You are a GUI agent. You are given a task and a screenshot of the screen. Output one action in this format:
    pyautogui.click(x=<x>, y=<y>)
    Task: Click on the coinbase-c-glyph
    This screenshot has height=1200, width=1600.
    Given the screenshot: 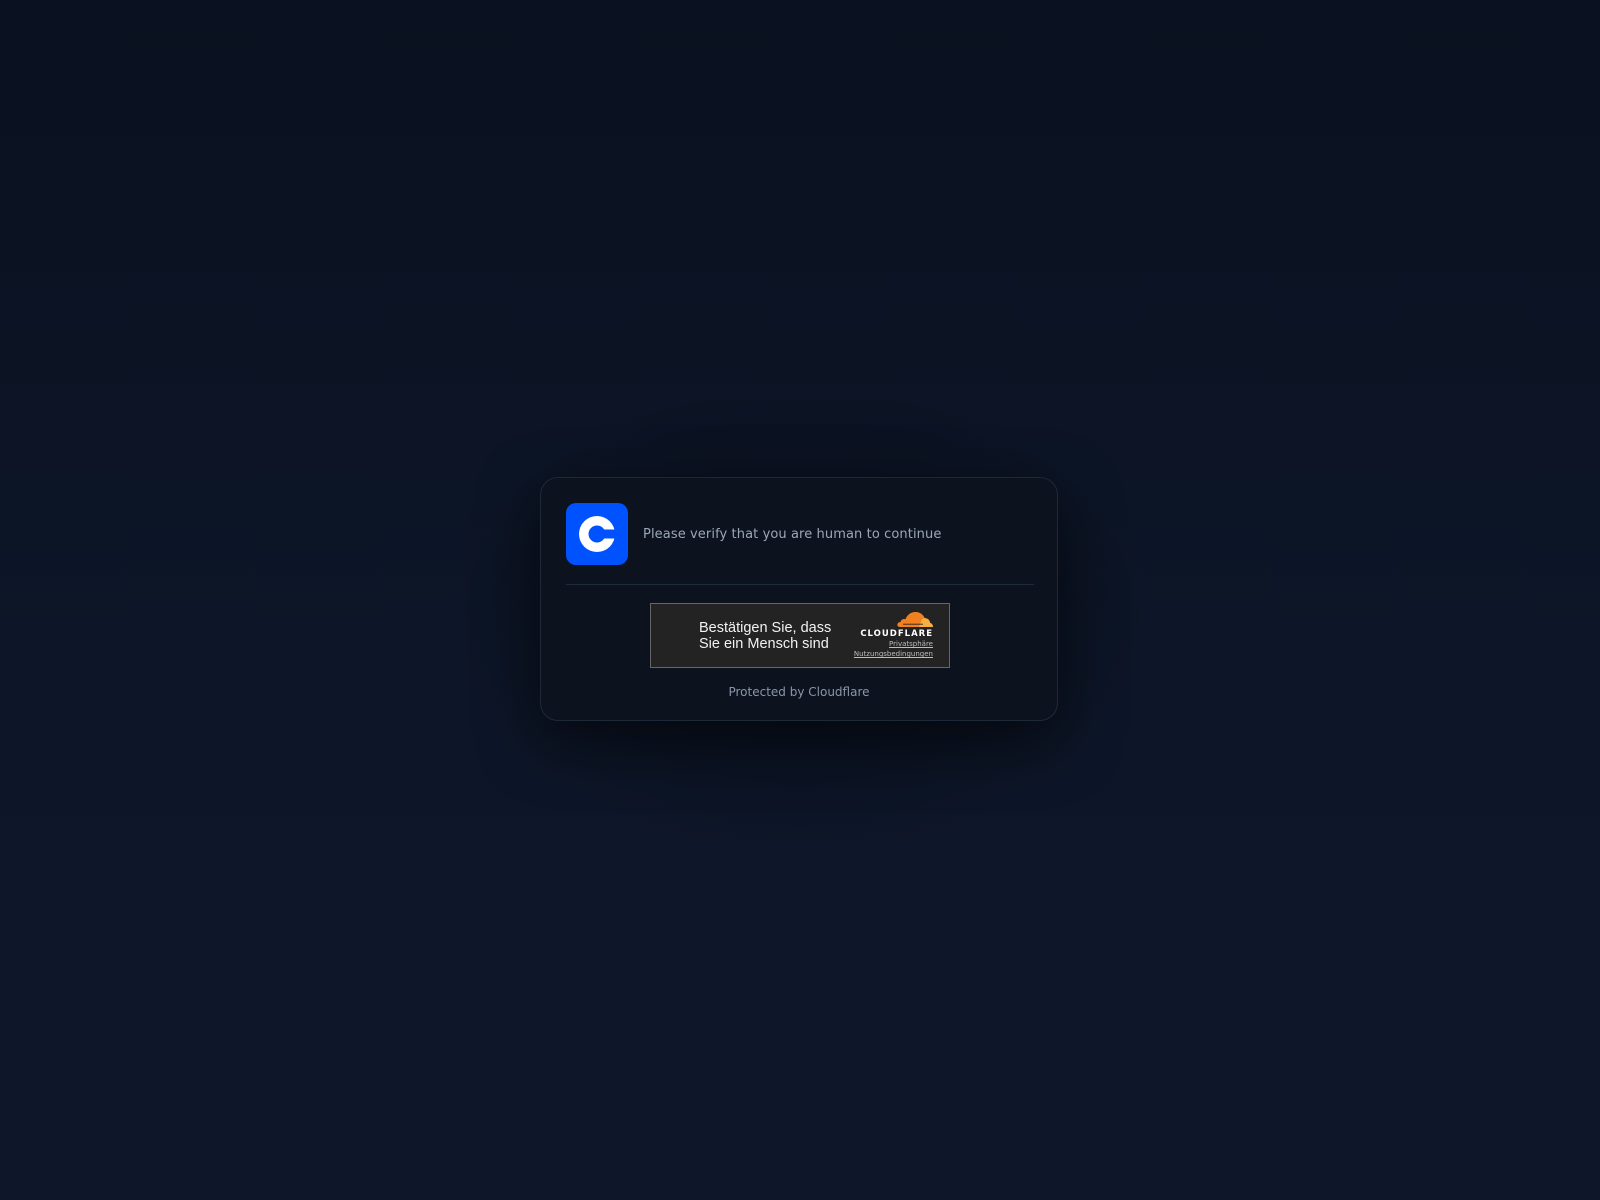 What is the action you would take?
    pyautogui.click(x=598, y=534)
    